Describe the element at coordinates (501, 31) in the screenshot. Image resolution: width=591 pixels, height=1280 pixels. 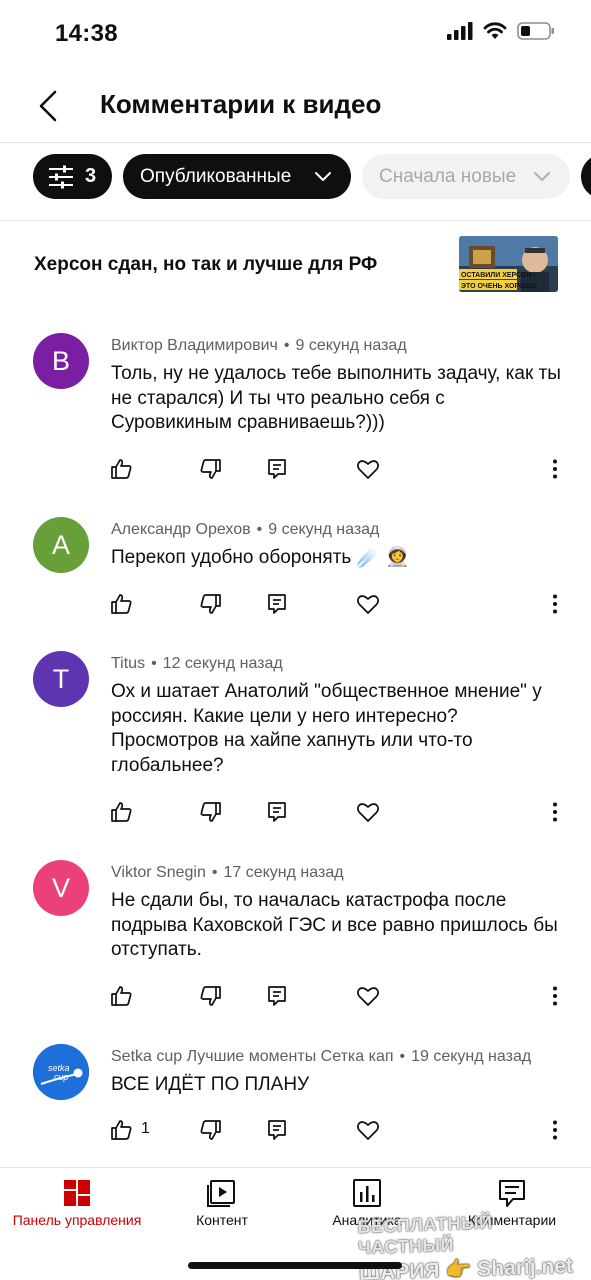
I see `status-icons` at that location.